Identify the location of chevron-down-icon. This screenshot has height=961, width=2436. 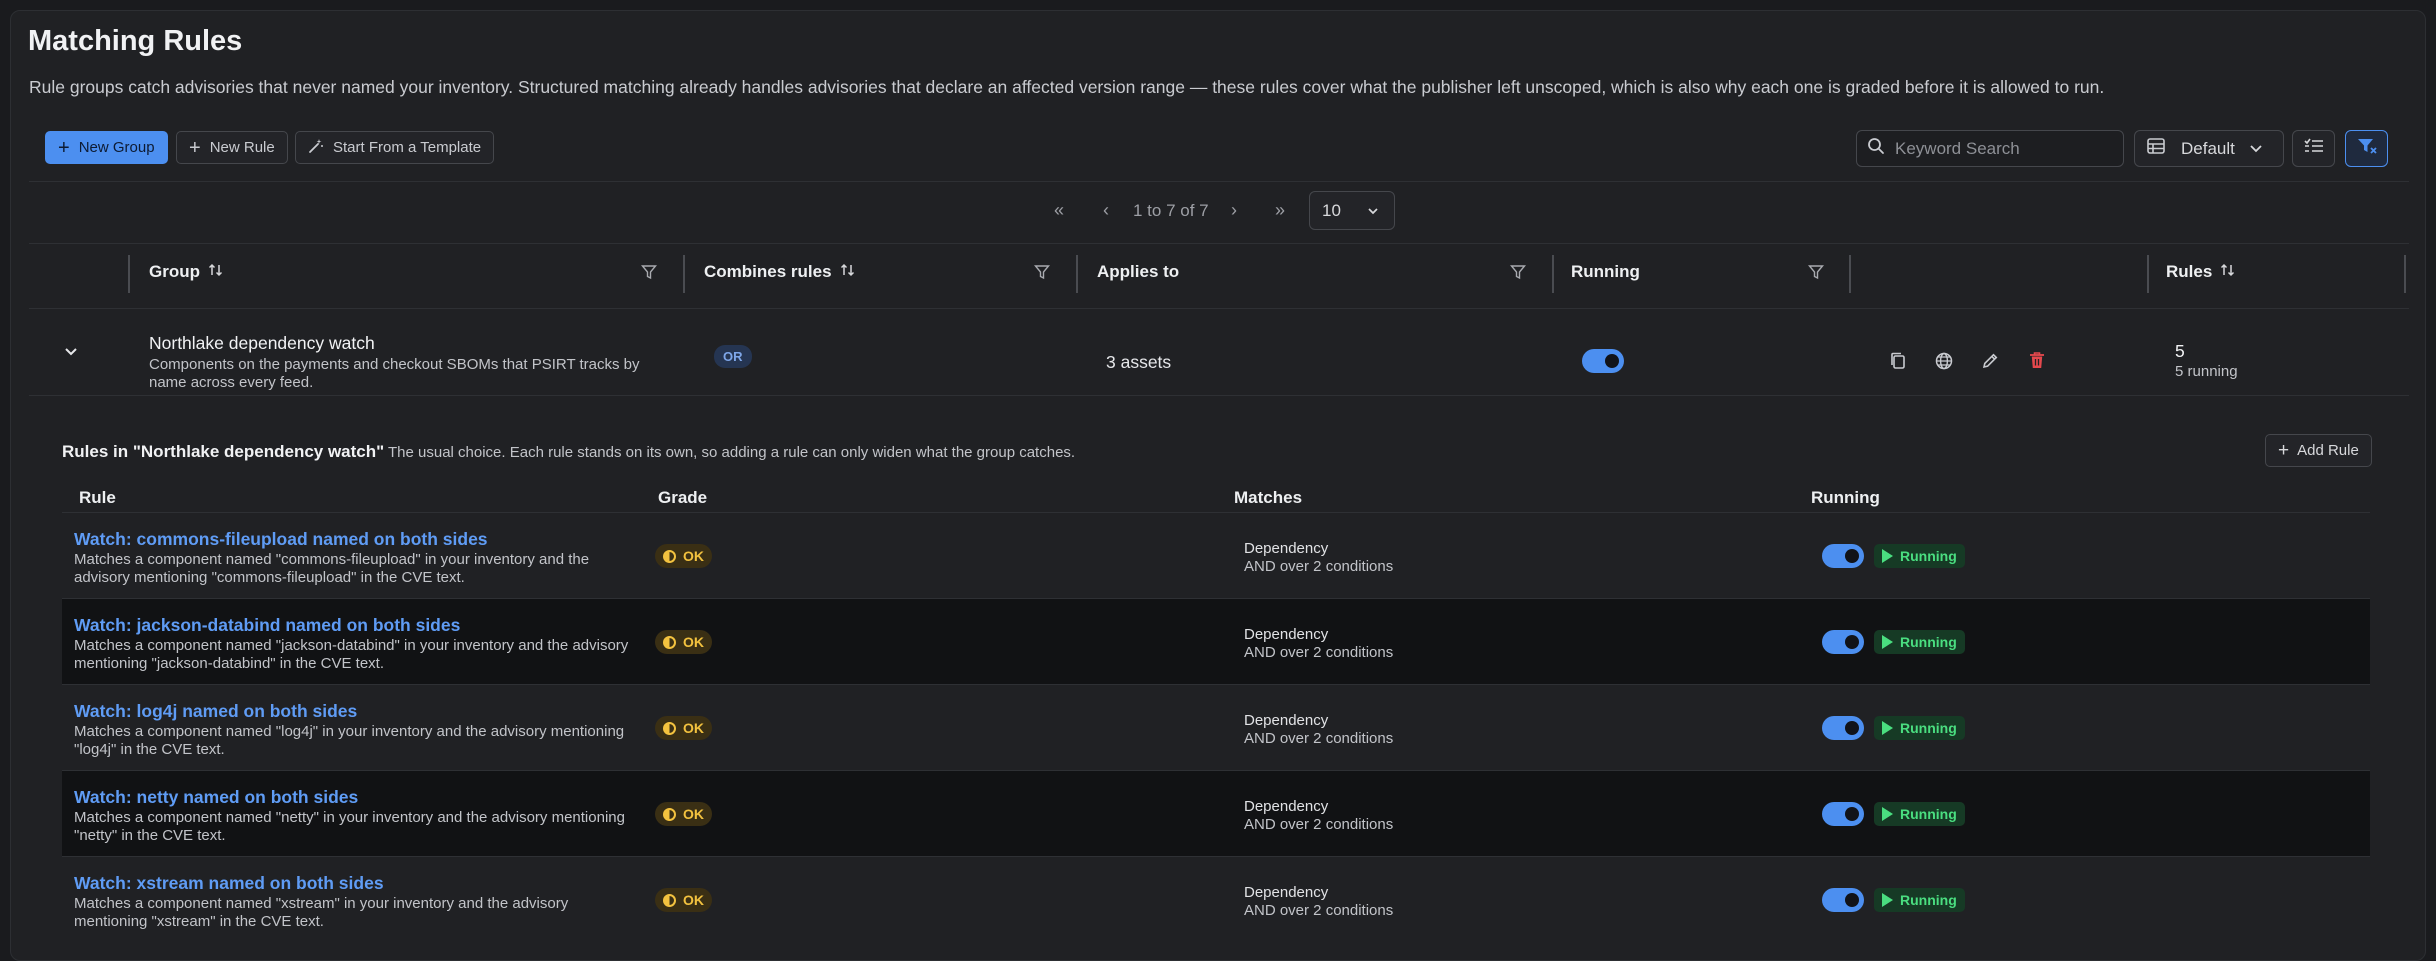
(71, 354).